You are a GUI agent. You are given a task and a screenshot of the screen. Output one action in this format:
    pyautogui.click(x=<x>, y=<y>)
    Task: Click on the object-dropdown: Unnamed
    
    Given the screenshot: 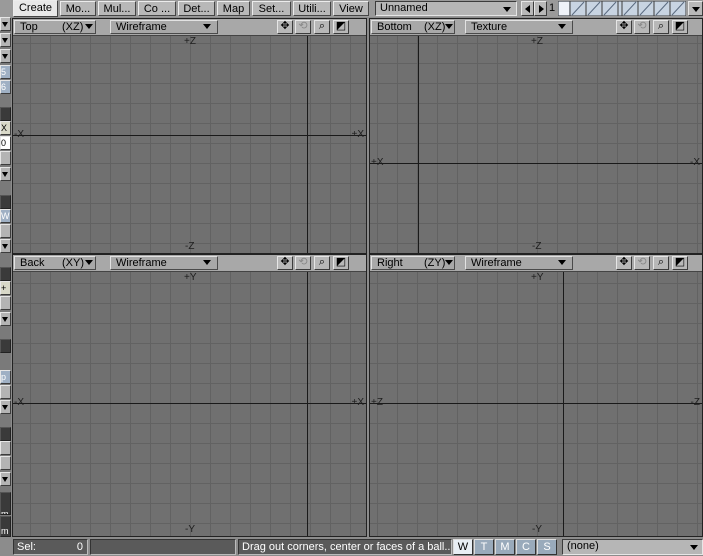 What is the action you would take?
    pyautogui.click(x=446, y=8)
    